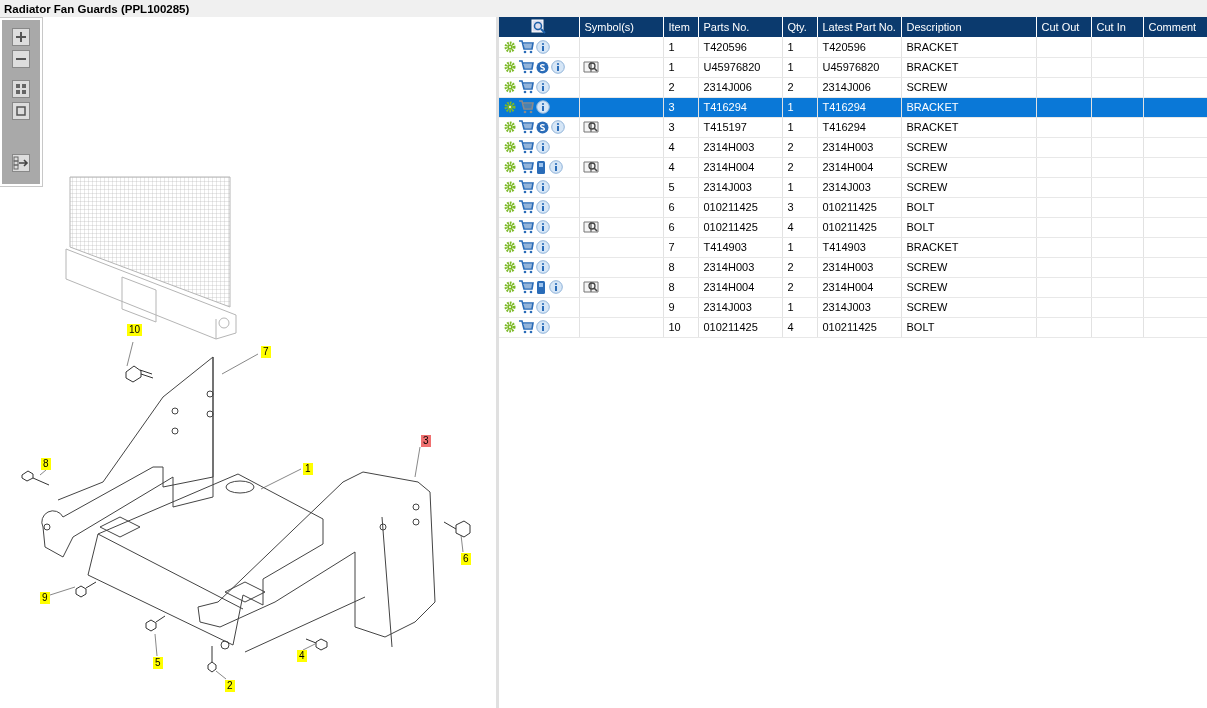  Describe the element at coordinates (21, 163) in the screenshot. I see `export-list-button` at that location.